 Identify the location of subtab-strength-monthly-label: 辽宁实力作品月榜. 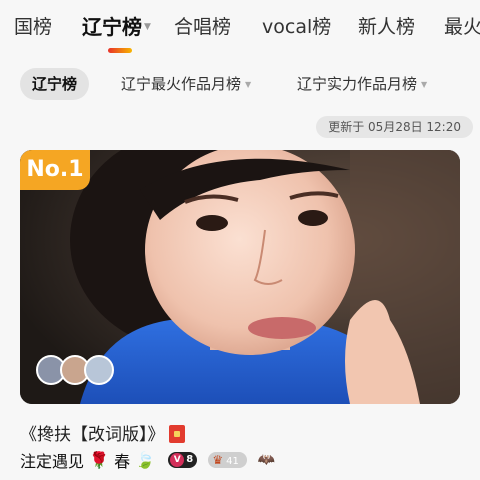
(357, 84).